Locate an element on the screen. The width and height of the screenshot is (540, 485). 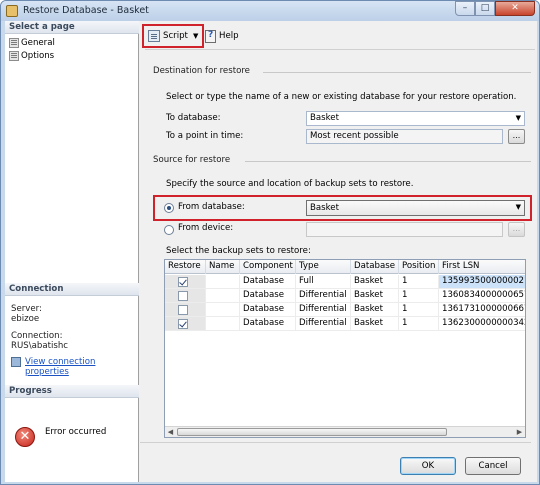
to-database-combo: Basket ▼ is located at coordinates (415, 118).